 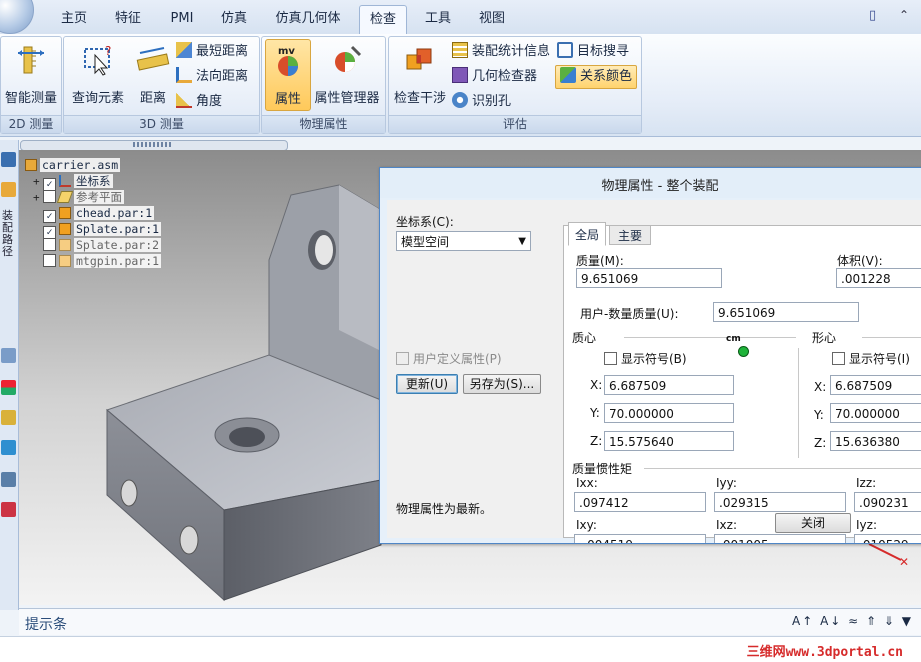 What do you see at coordinates (8, 479) in the screenshot?
I see `settings-gear-icon` at bounding box center [8, 479].